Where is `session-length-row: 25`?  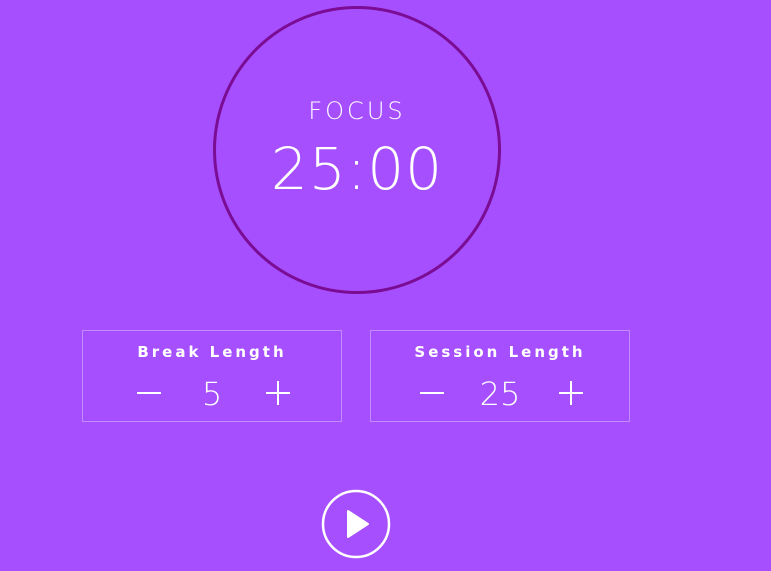
session-length-row: 25 is located at coordinates (500, 393).